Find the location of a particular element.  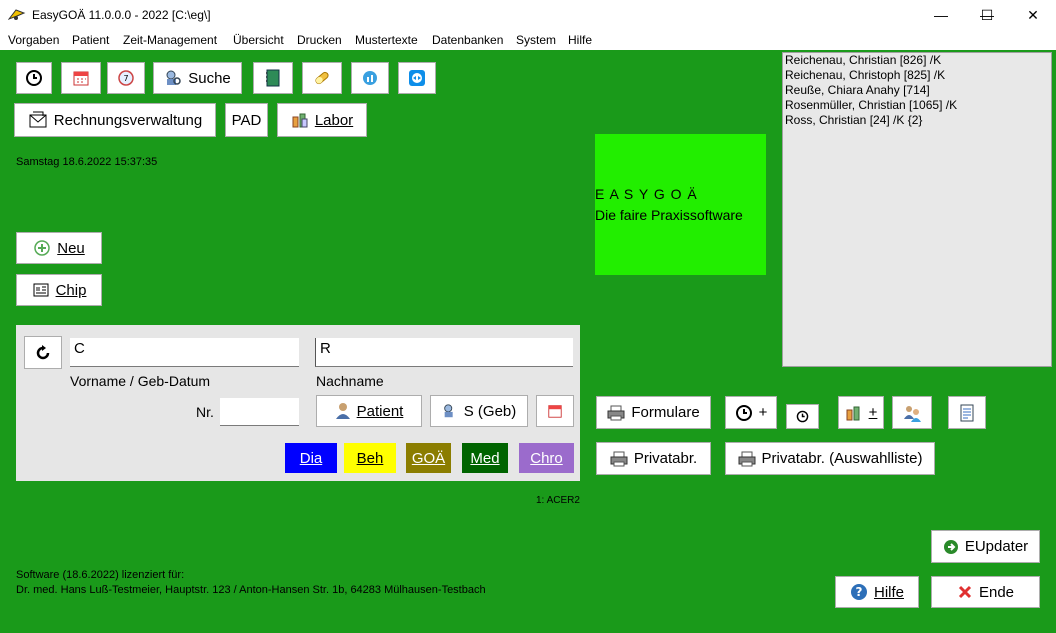

tag-beh: Beh is located at coordinates (370, 458).